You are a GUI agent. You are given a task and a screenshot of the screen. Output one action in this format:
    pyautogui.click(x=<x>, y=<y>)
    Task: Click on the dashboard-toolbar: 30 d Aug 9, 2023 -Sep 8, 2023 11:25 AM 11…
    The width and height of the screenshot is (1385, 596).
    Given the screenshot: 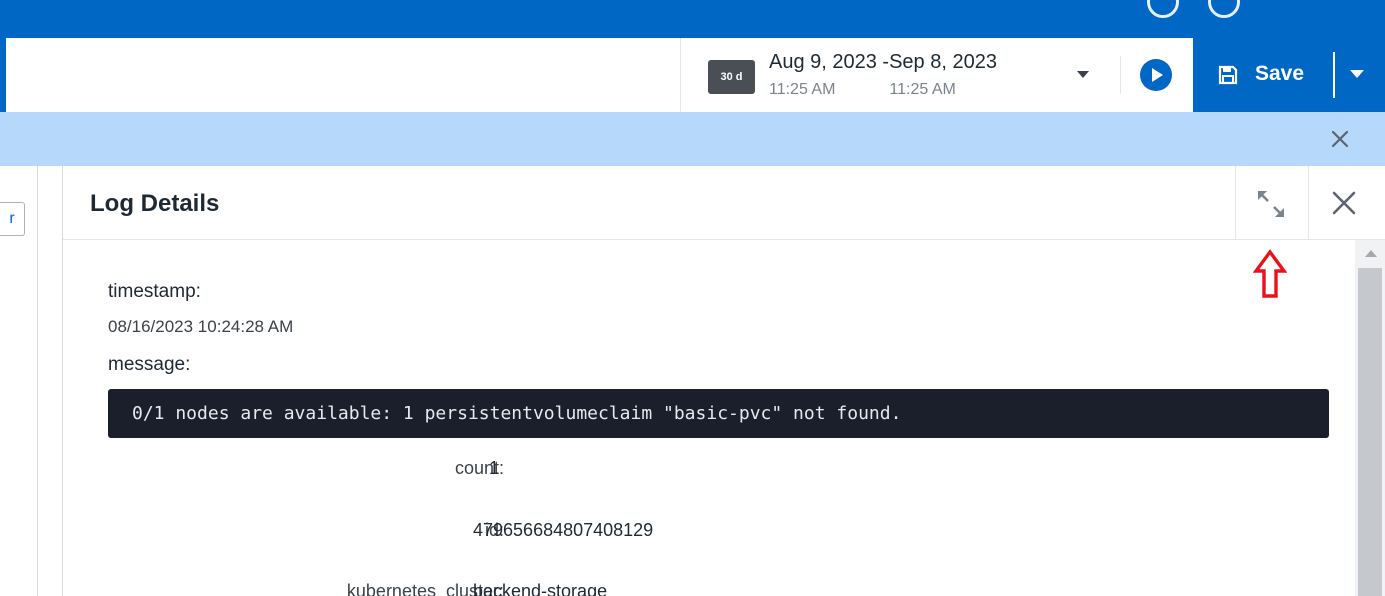 What is the action you would take?
    pyautogui.click(x=692, y=75)
    